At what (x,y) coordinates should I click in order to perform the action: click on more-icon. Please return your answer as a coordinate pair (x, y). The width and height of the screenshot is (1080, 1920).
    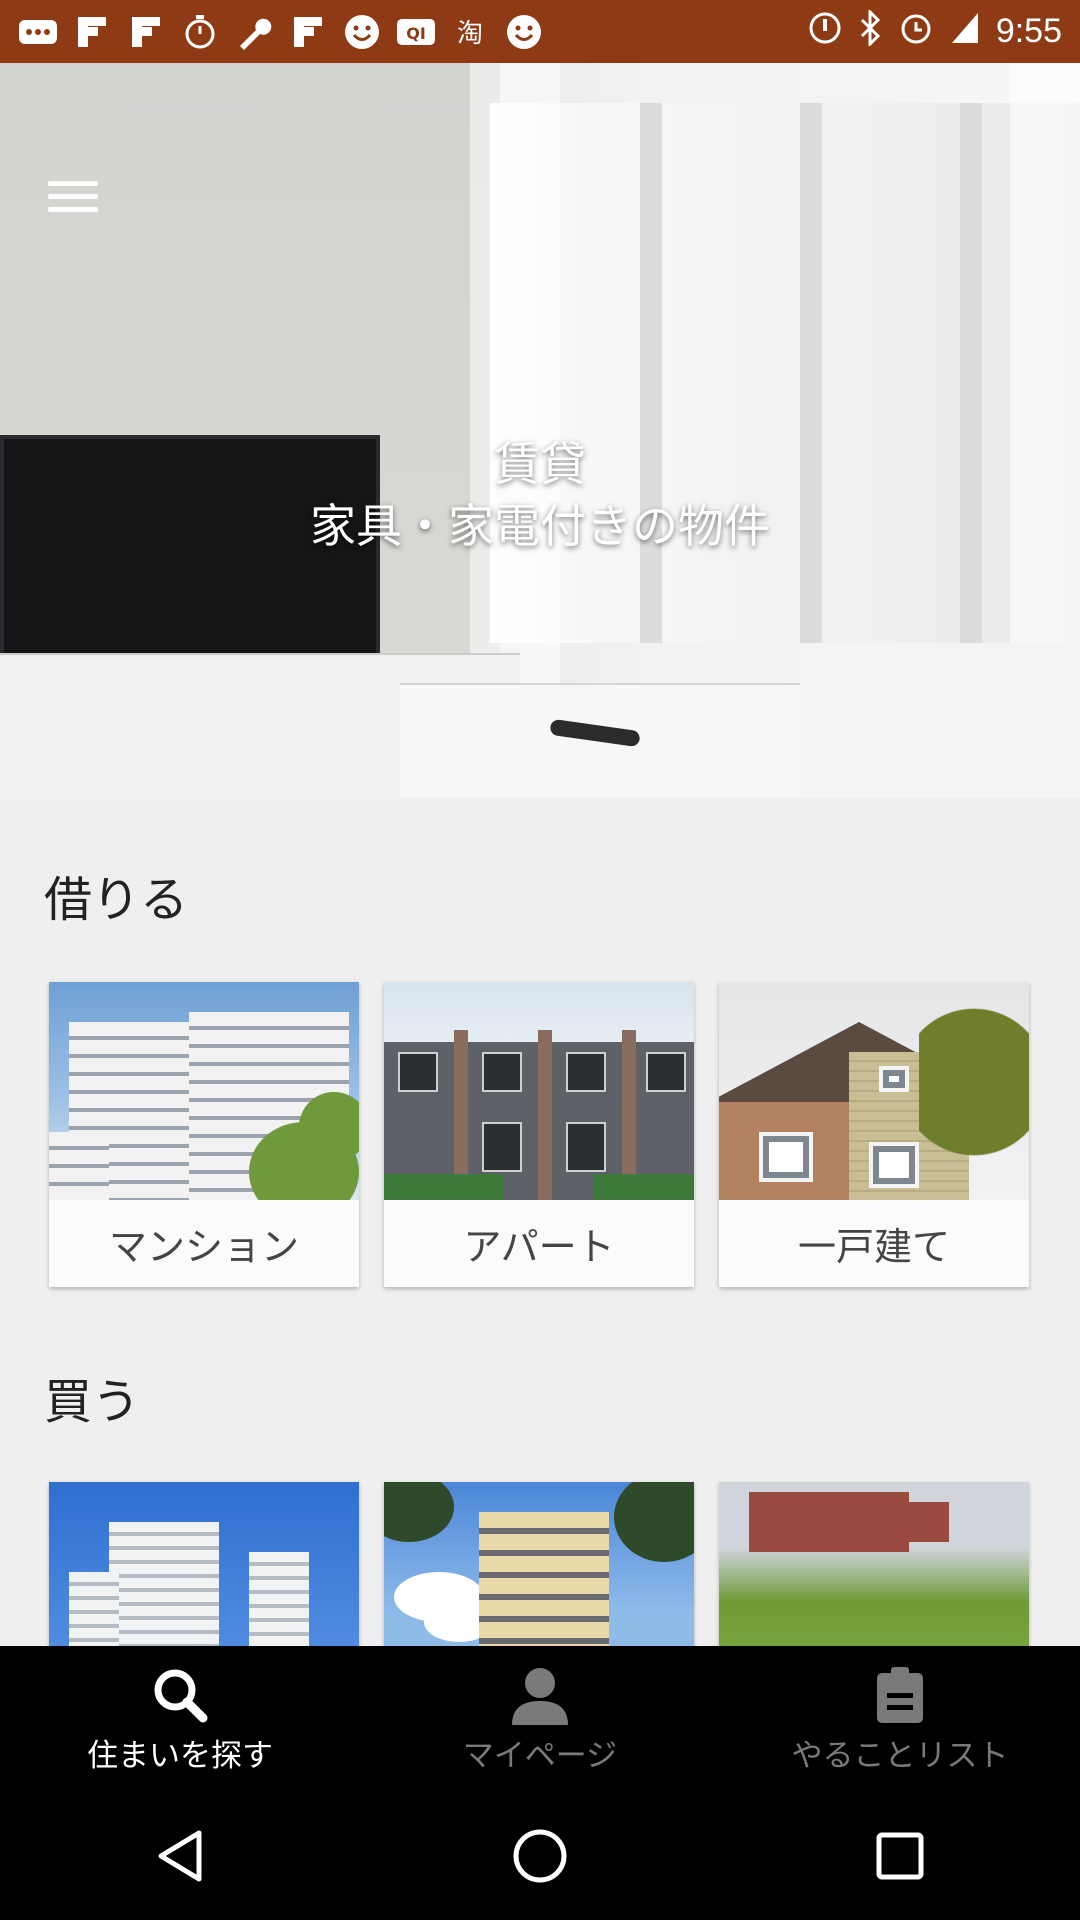
    Looking at the image, I should click on (38, 32).